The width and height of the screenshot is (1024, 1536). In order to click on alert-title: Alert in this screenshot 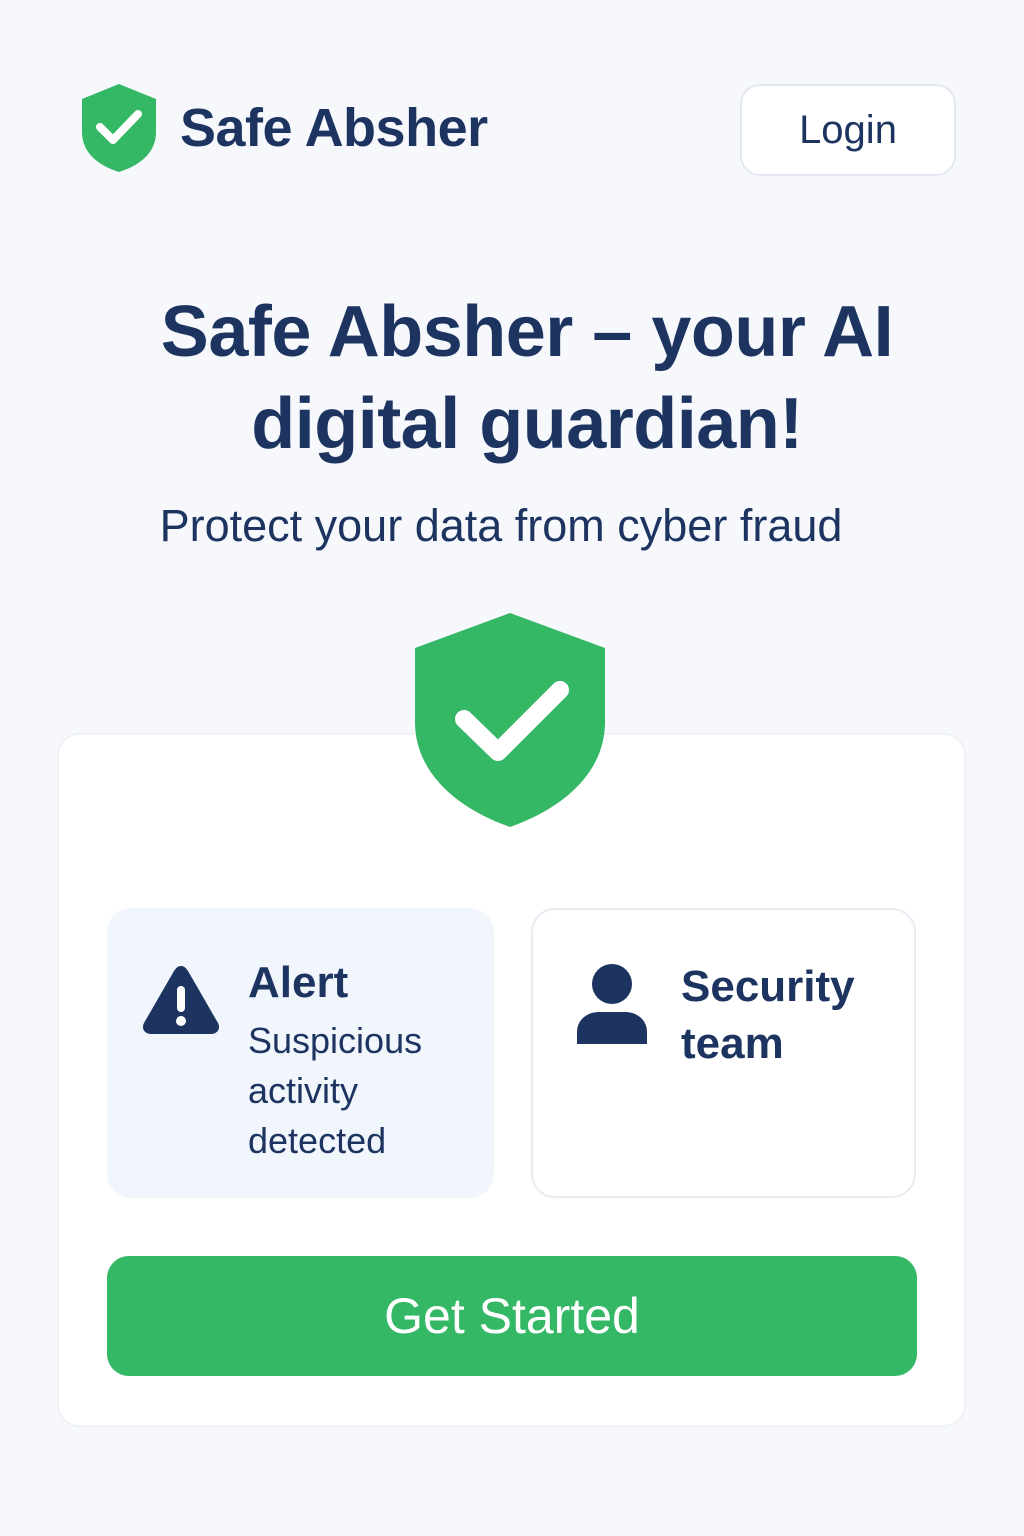, I will do `click(298, 982)`.